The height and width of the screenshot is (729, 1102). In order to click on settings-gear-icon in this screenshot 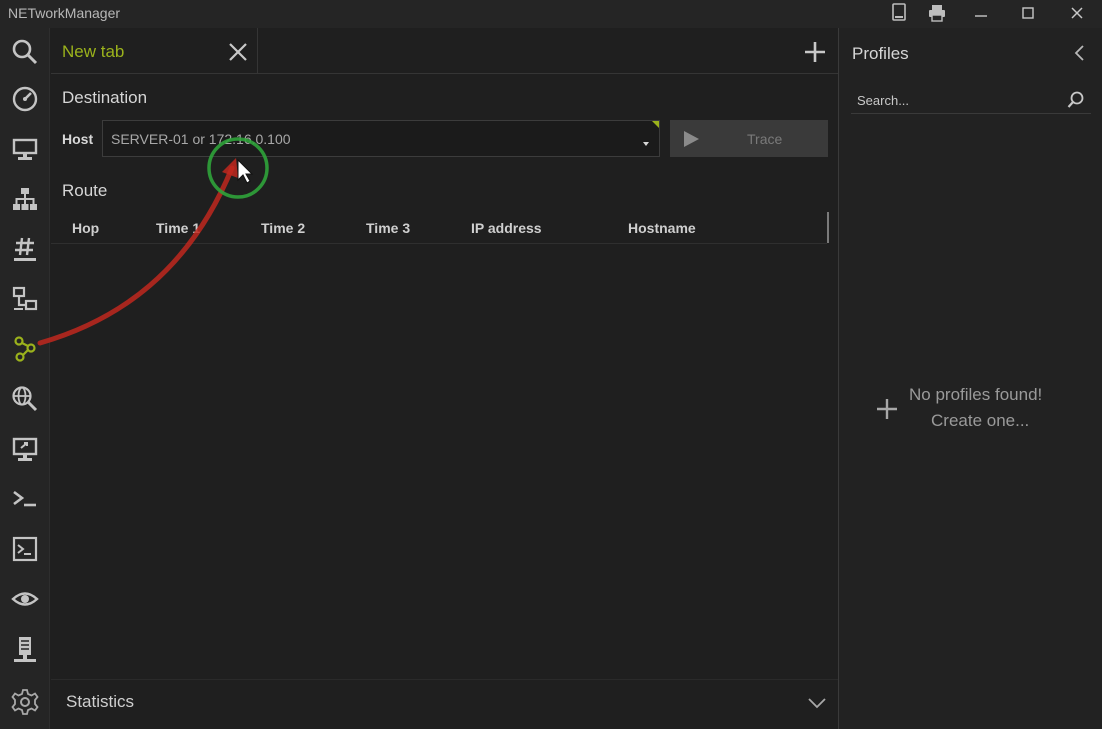, I will do `click(25, 702)`.